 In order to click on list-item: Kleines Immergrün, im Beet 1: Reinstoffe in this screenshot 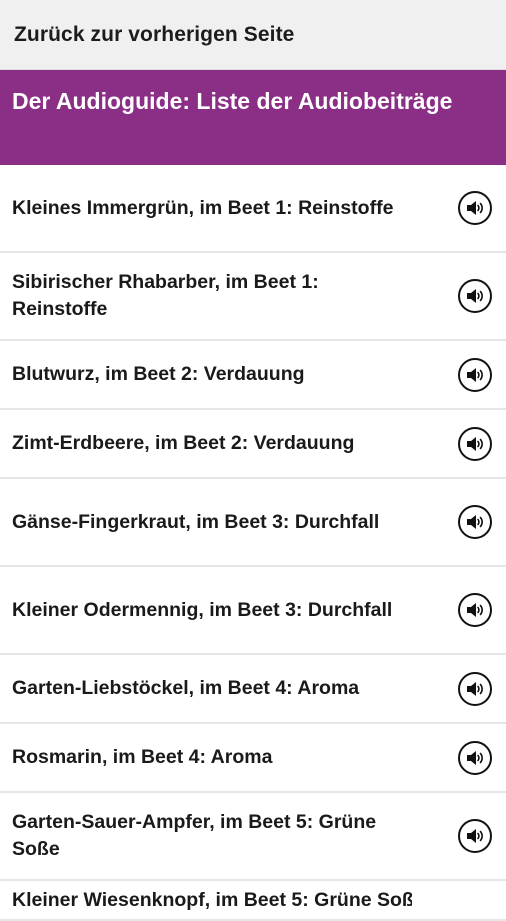, I will do `click(253, 209)`.